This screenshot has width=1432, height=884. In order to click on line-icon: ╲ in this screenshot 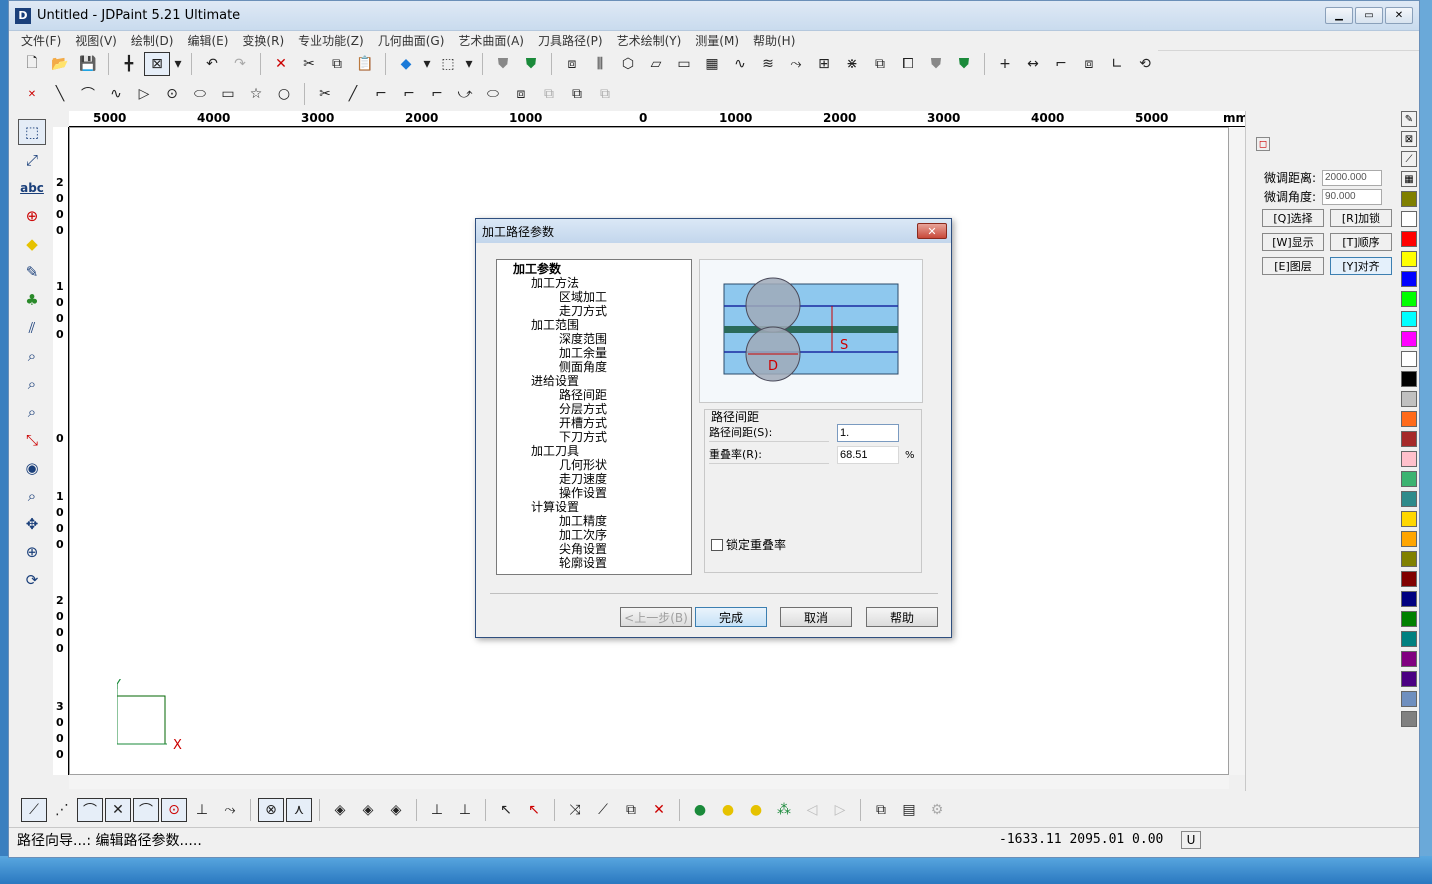, I will do `click(60, 94)`.